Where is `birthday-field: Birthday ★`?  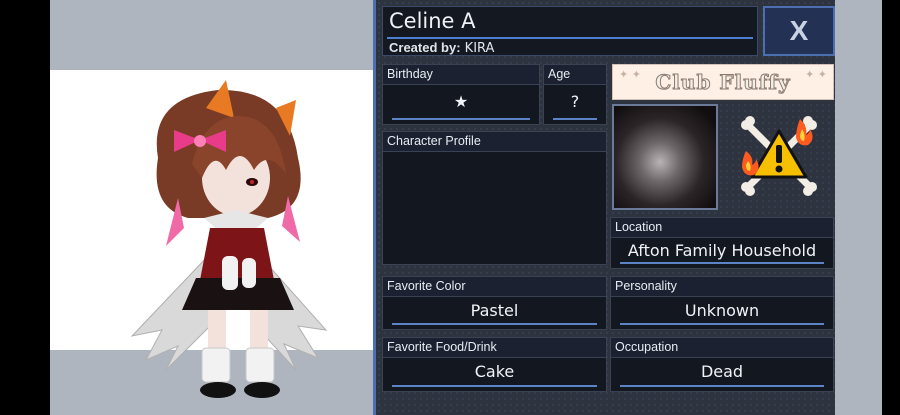
birthday-field: Birthday ★ is located at coordinates (461, 94).